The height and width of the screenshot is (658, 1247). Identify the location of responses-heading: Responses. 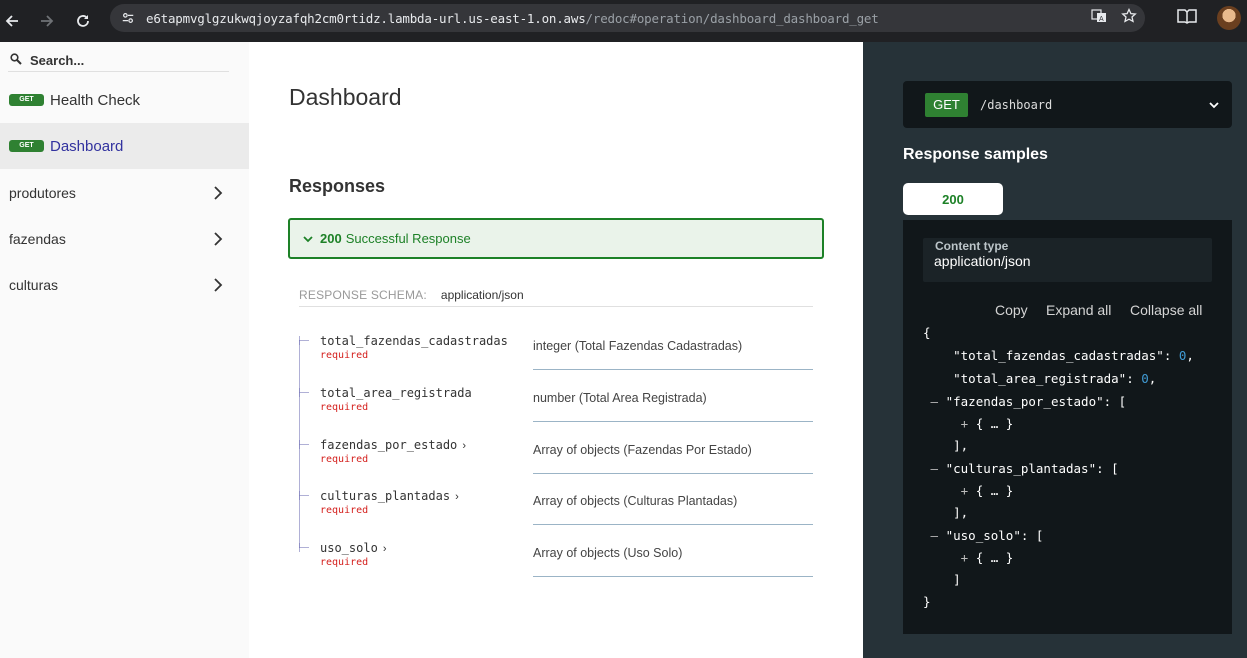
(337, 186).